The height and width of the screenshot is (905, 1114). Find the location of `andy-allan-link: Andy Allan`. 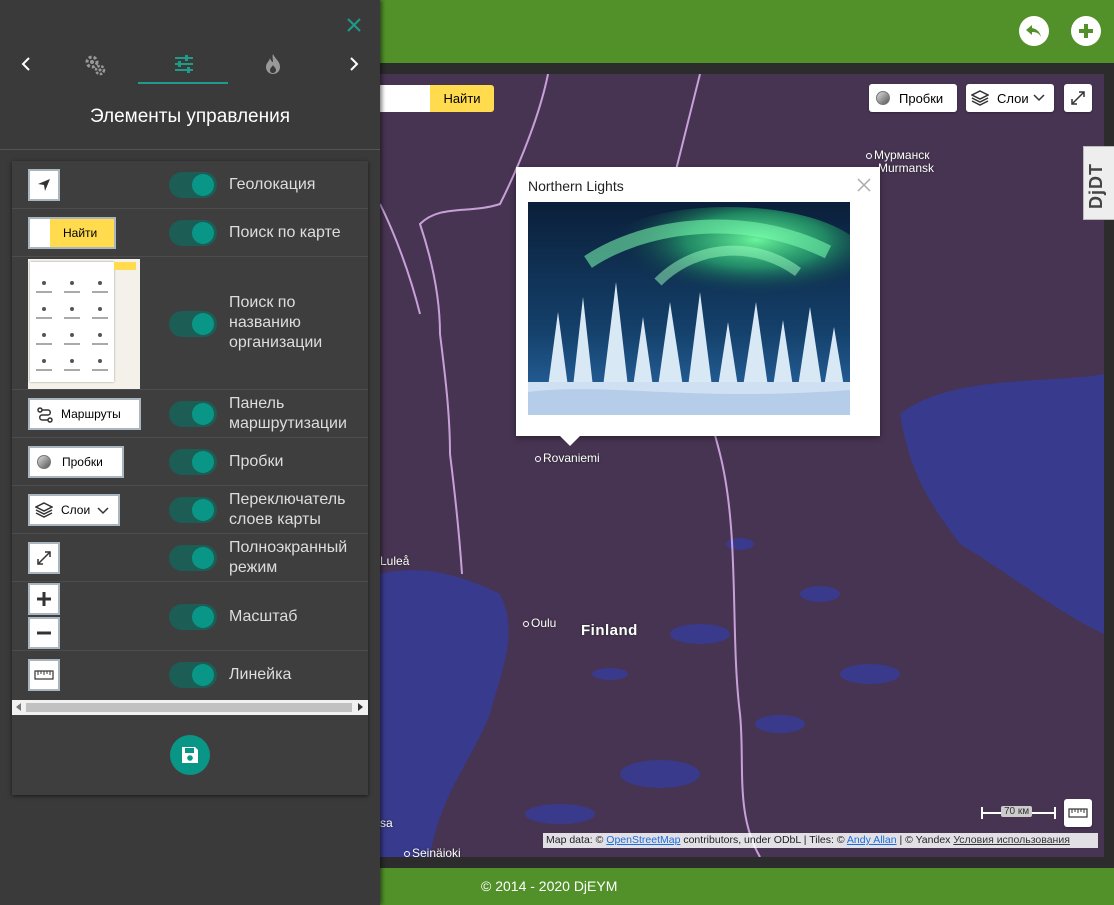

andy-allan-link: Andy Allan is located at coordinates (872, 840).